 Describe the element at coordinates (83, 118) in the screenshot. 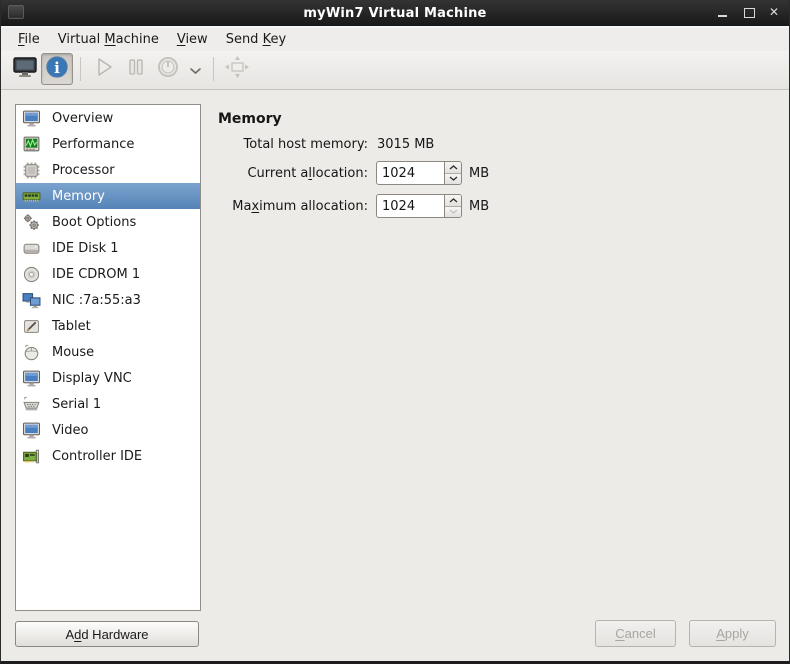

I see `sidebar-item-label: Overview` at that location.